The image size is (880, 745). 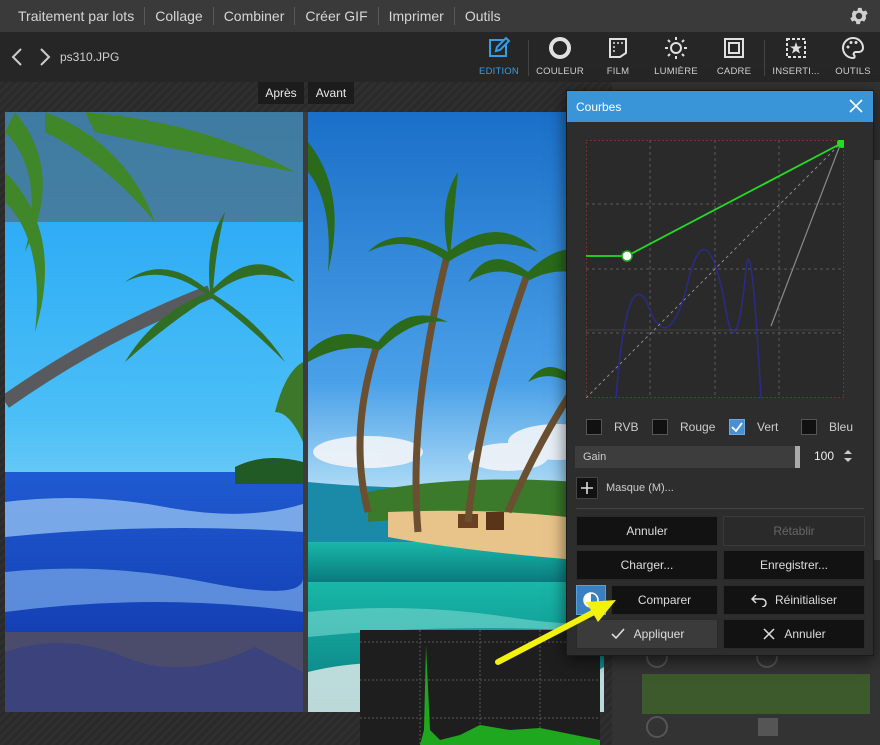 I want to click on button-label: Rétablir, so click(x=794, y=531).